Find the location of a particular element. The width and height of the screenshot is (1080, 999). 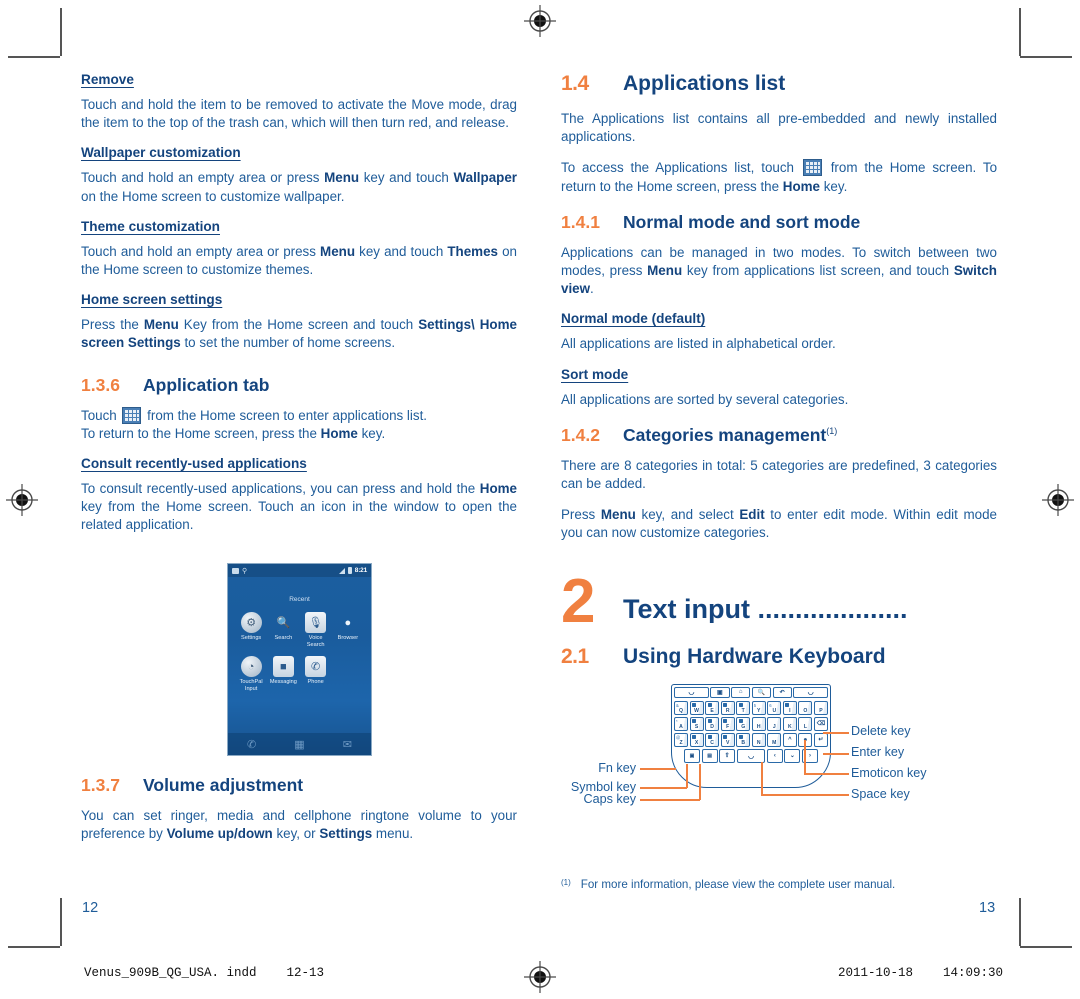

phone-status-bar: ⚲ 8:21 is located at coordinates (299, 570).